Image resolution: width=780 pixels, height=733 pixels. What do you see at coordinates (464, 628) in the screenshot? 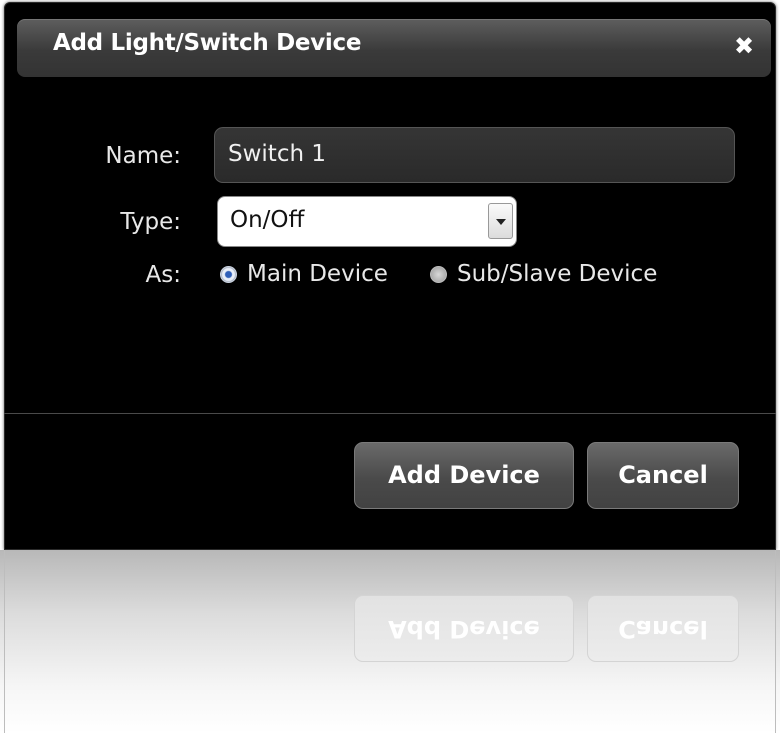
I see `add-device-button-reflection: Add Device` at bounding box center [464, 628].